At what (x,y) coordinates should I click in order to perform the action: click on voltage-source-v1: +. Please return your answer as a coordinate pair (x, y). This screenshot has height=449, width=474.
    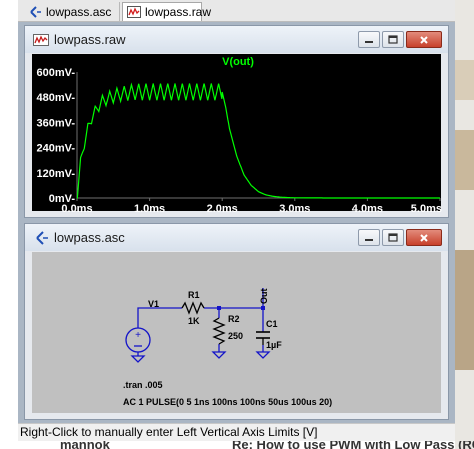
    Looking at the image, I should click on (138, 340).